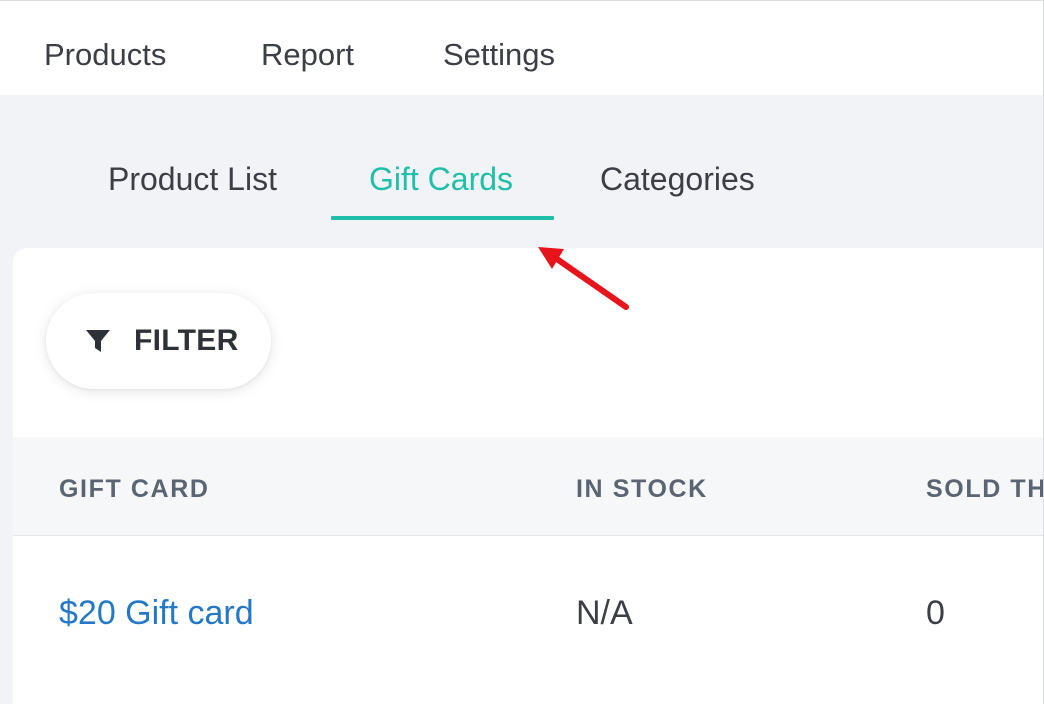 The height and width of the screenshot is (704, 1044). Describe the element at coordinates (604, 613) in the screenshot. I see `in-stock-value: N/A` at that location.